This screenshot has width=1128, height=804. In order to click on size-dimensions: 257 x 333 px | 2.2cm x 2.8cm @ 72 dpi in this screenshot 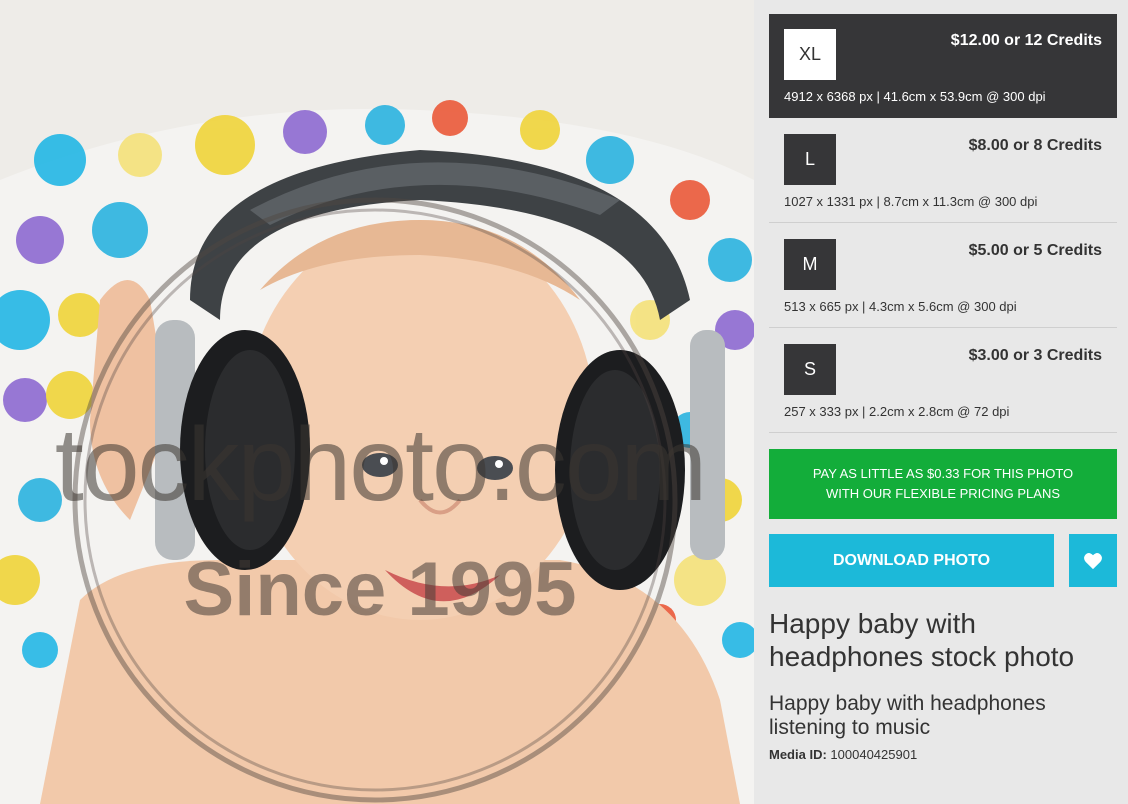, I will do `click(897, 411)`.